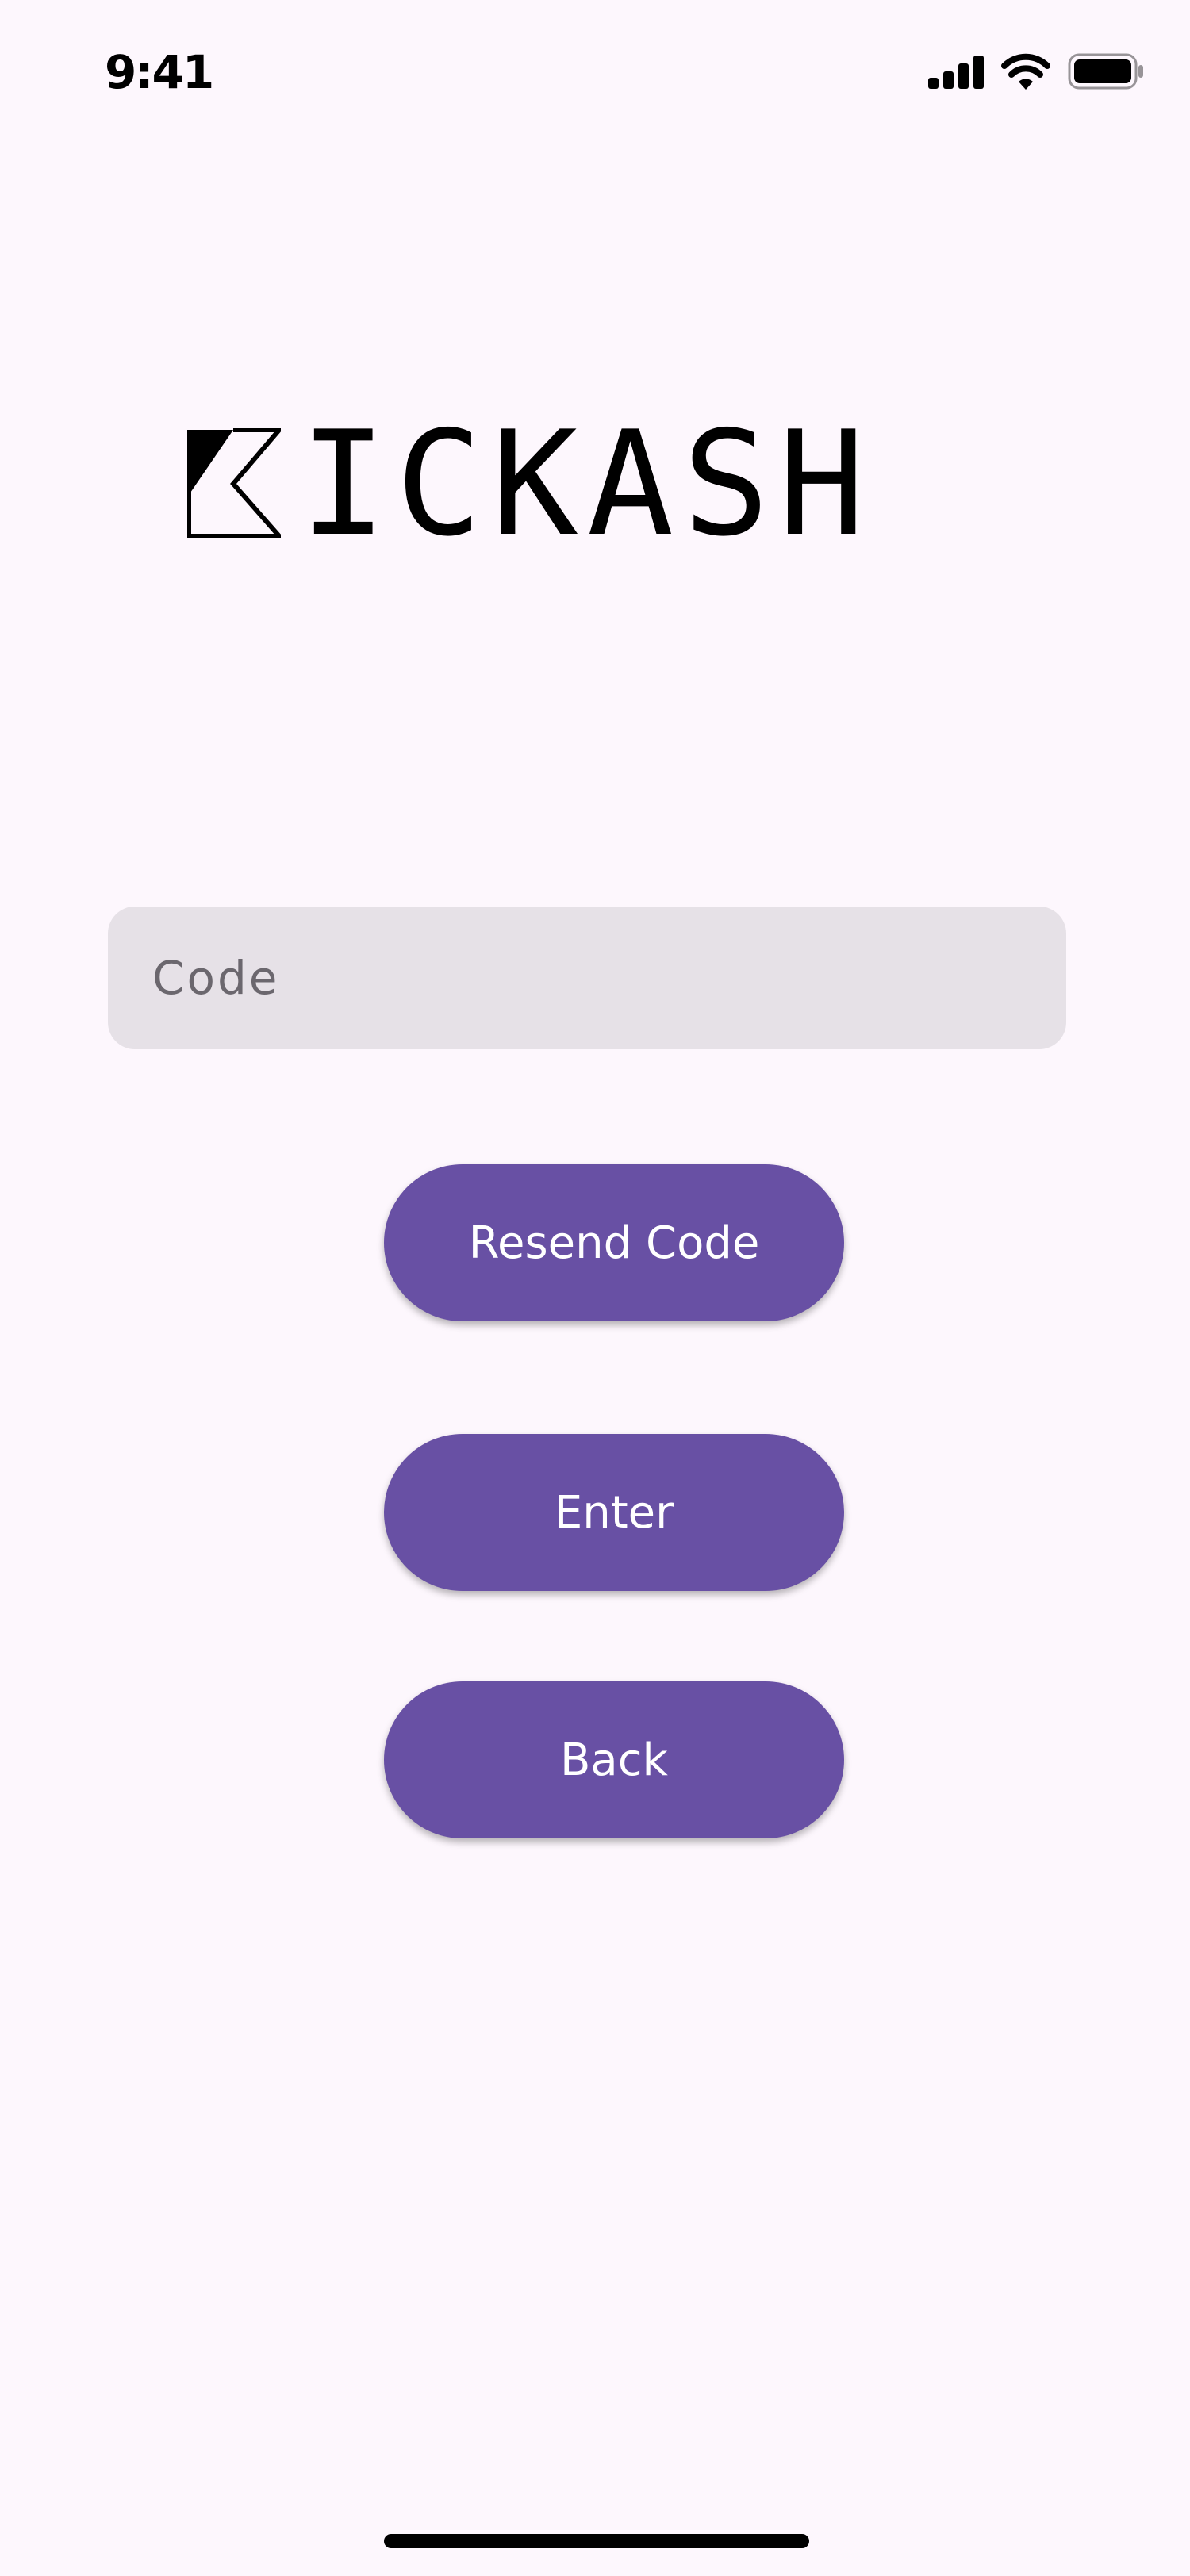  I want to click on wifi-icon, so click(1025, 73).